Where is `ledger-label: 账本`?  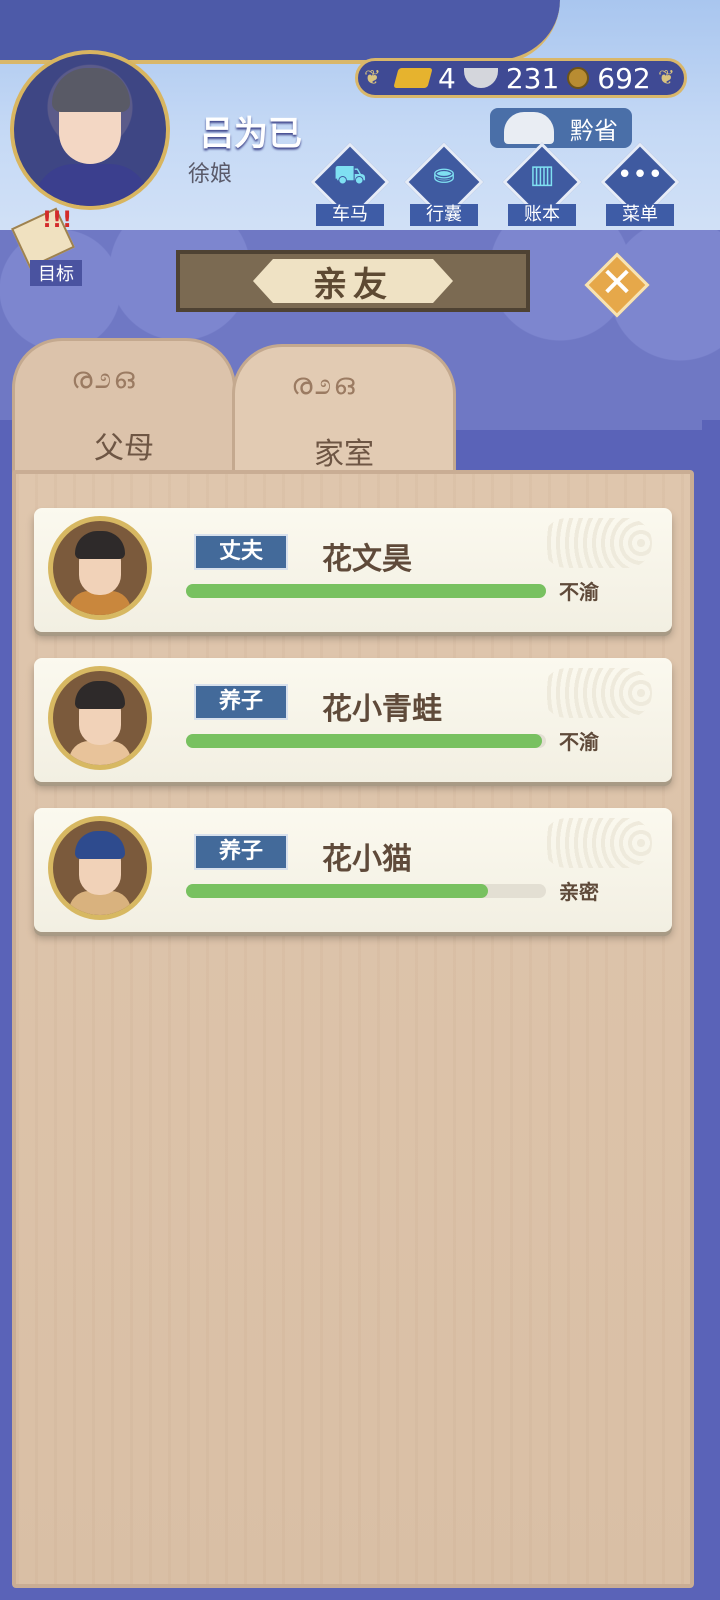 ledger-label: 账本 is located at coordinates (542, 215).